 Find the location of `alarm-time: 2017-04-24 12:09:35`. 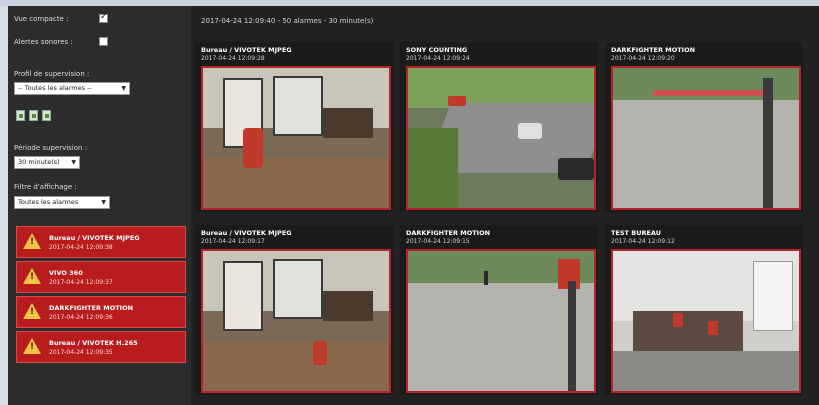

alarm-time: 2017-04-24 12:09:35 is located at coordinates (81, 352).